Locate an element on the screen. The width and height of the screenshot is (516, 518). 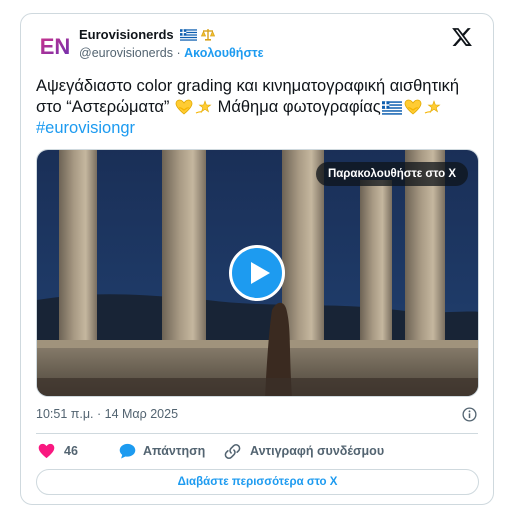
hashtag-link: #eurovisiongr is located at coordinates (85, 128).